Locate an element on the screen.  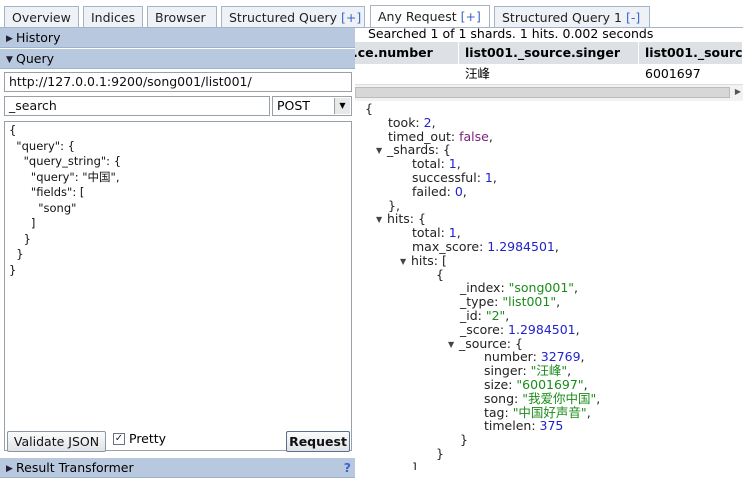
pretty-checkbox: ✓ is located at coordinates (119, 439).